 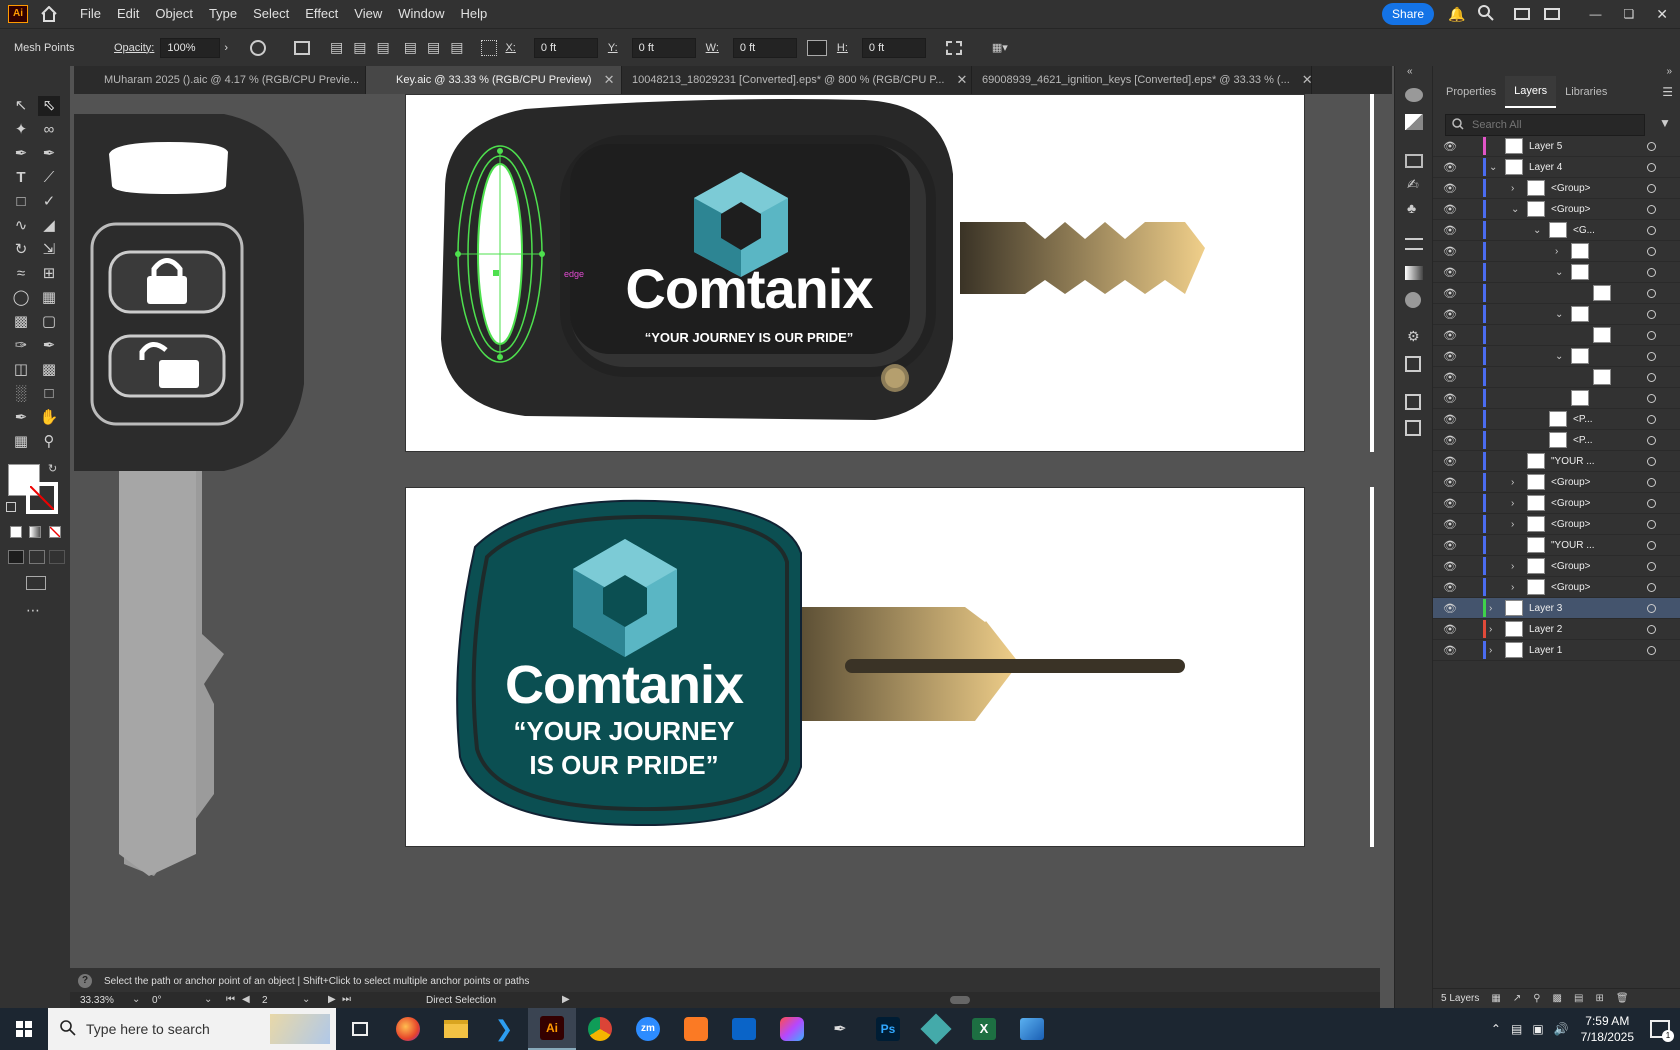 What do you see at coordinates (383, 47) in the screenshot?
I see `align-right-icon: ▤` at bounding box center [383, 47].